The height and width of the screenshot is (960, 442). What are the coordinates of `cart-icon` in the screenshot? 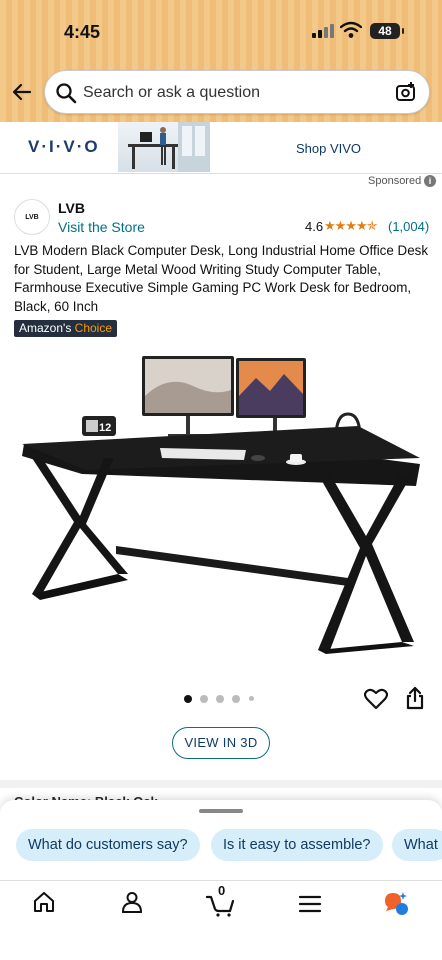 It's located at (221, 906).